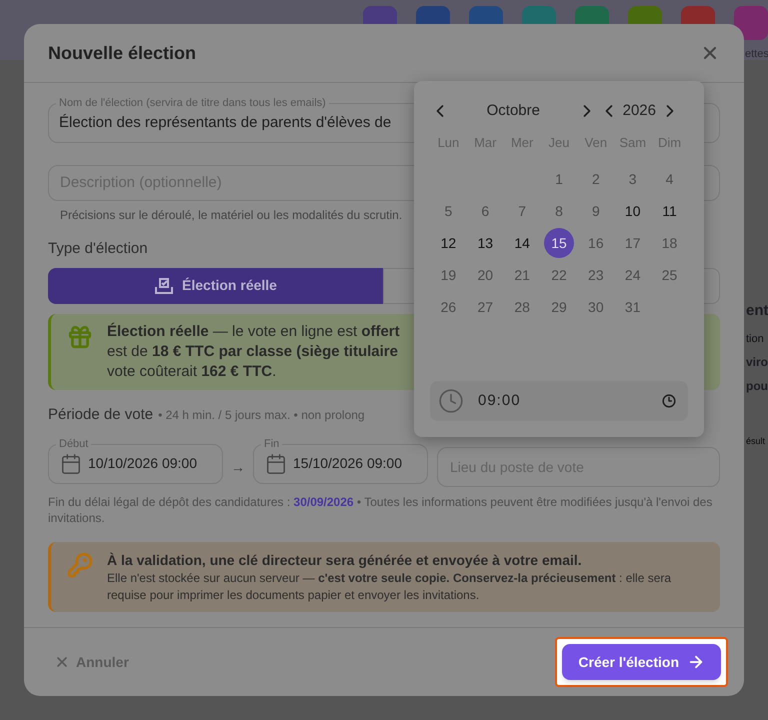  What do you see at coordinates (80, 337) in the screenshot?
I see `gift-icon` at bounding box center [80, 337].